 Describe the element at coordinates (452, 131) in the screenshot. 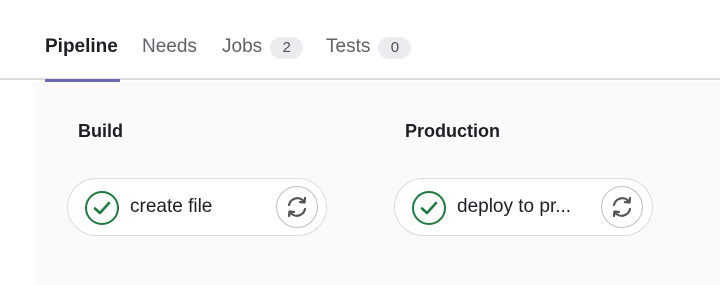

I see `stage-title-production: Production` at that location.